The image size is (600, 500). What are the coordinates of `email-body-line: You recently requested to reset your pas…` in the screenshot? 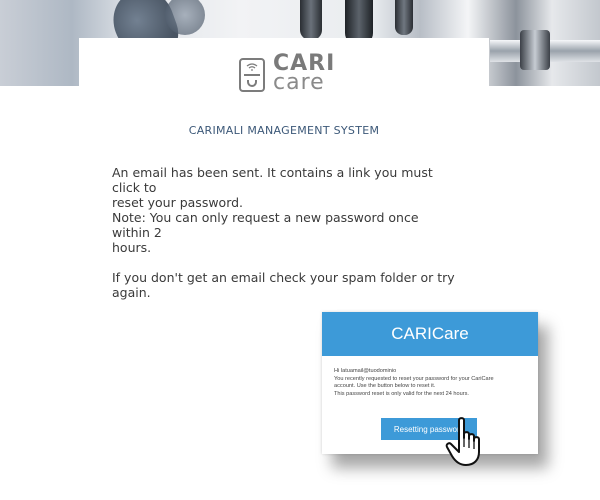 It's located at (414, 378).